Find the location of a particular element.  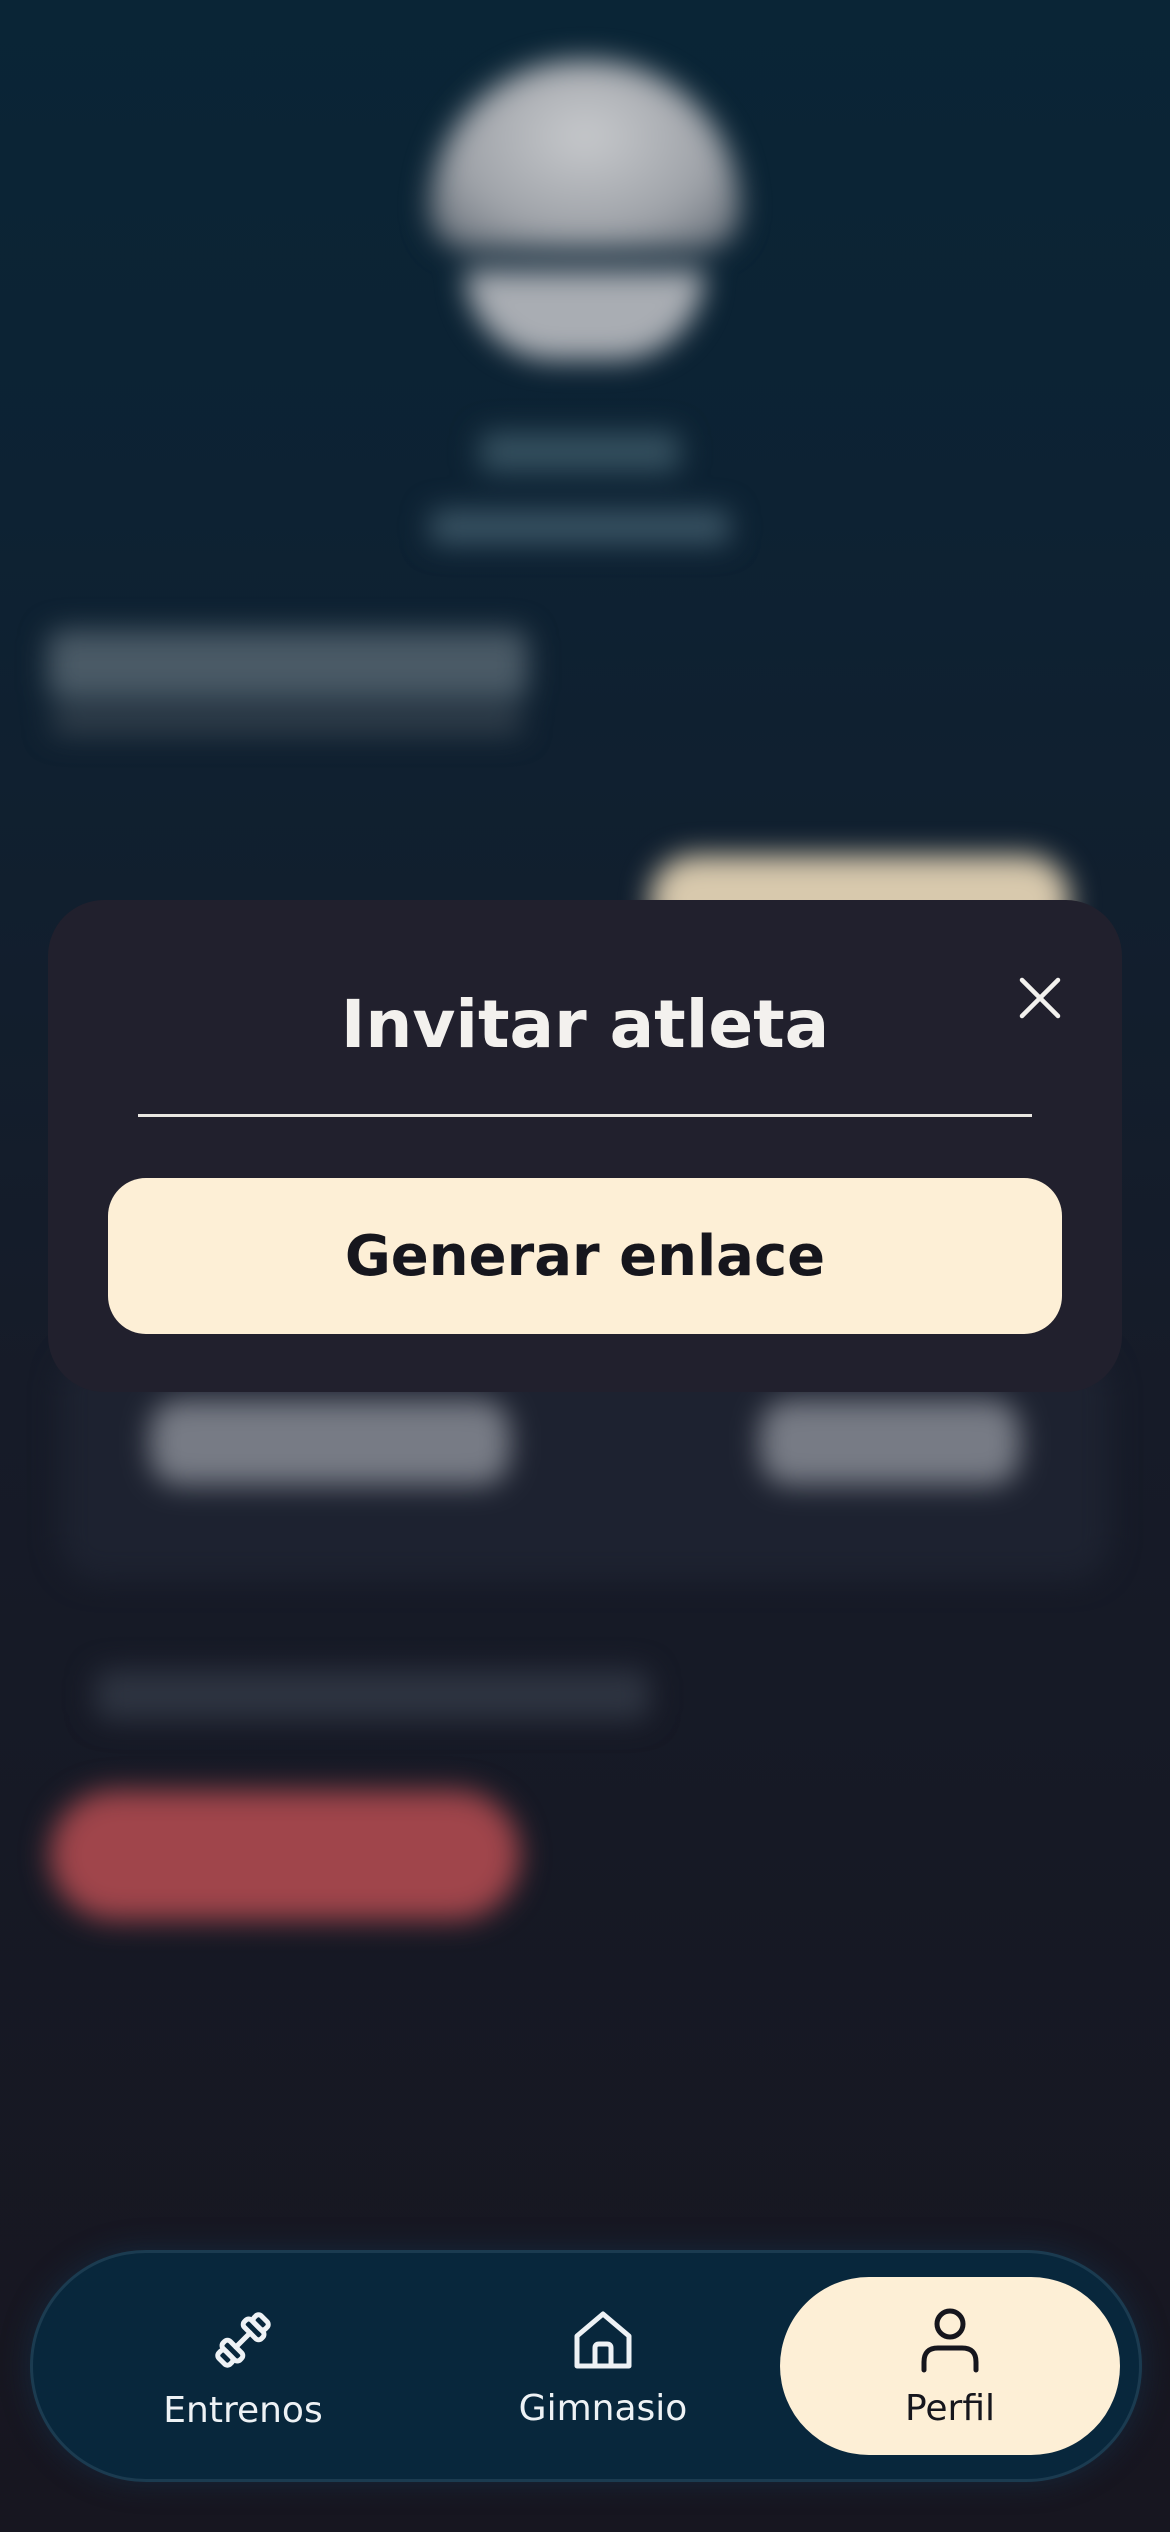

avatar-shape is located at coordinates (585, 315).